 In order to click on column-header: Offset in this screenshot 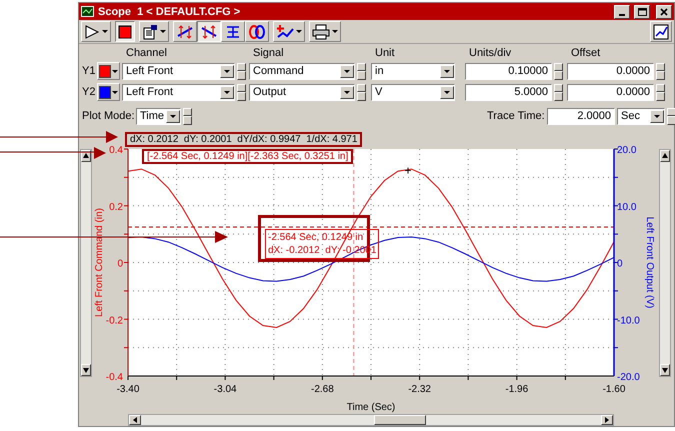, I will do `click(585, 52)`.